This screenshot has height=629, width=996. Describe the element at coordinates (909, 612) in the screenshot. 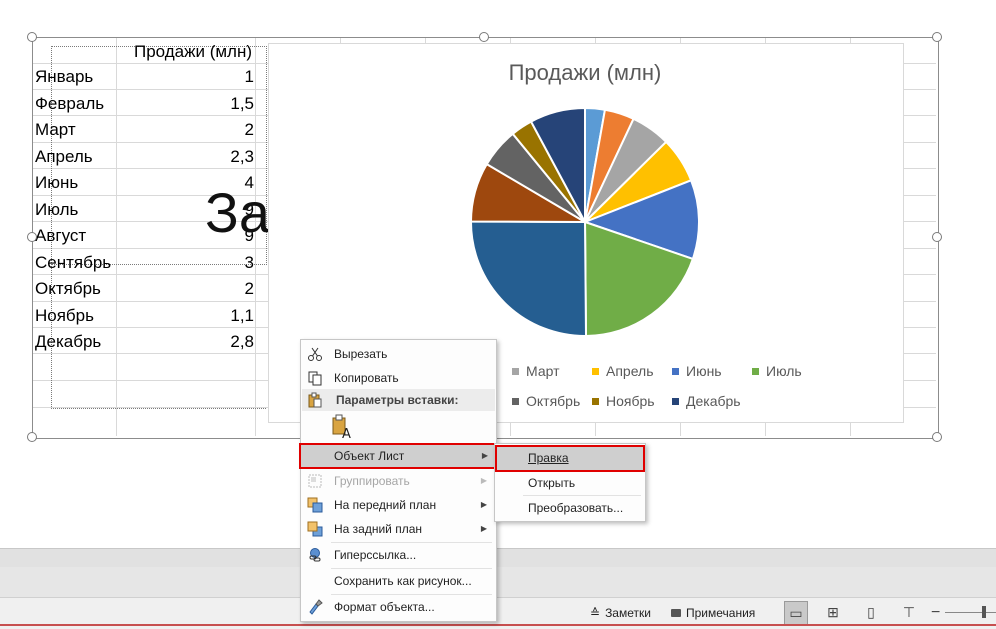

I see `slideshow-icon: ⊤` at that location.